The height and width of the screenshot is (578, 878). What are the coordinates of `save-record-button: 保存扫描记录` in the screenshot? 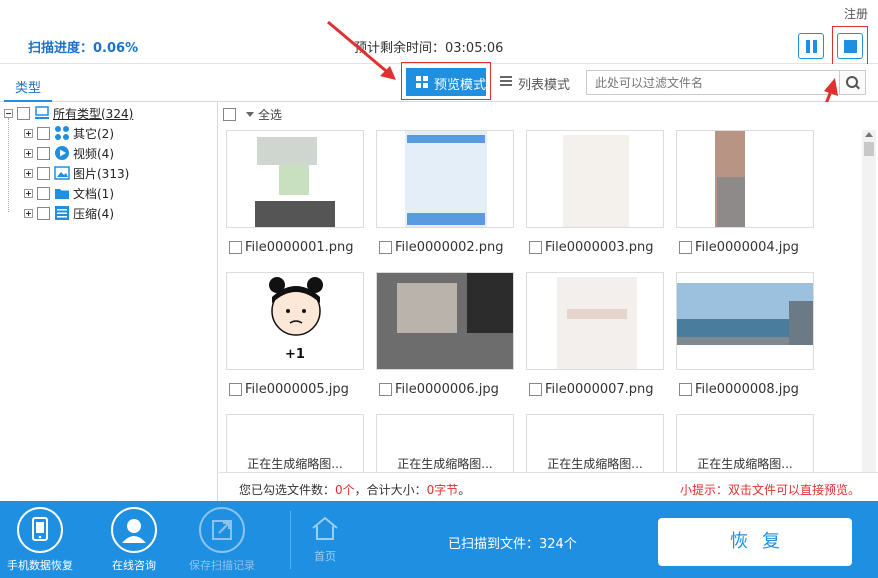 It's located at (222, 540).